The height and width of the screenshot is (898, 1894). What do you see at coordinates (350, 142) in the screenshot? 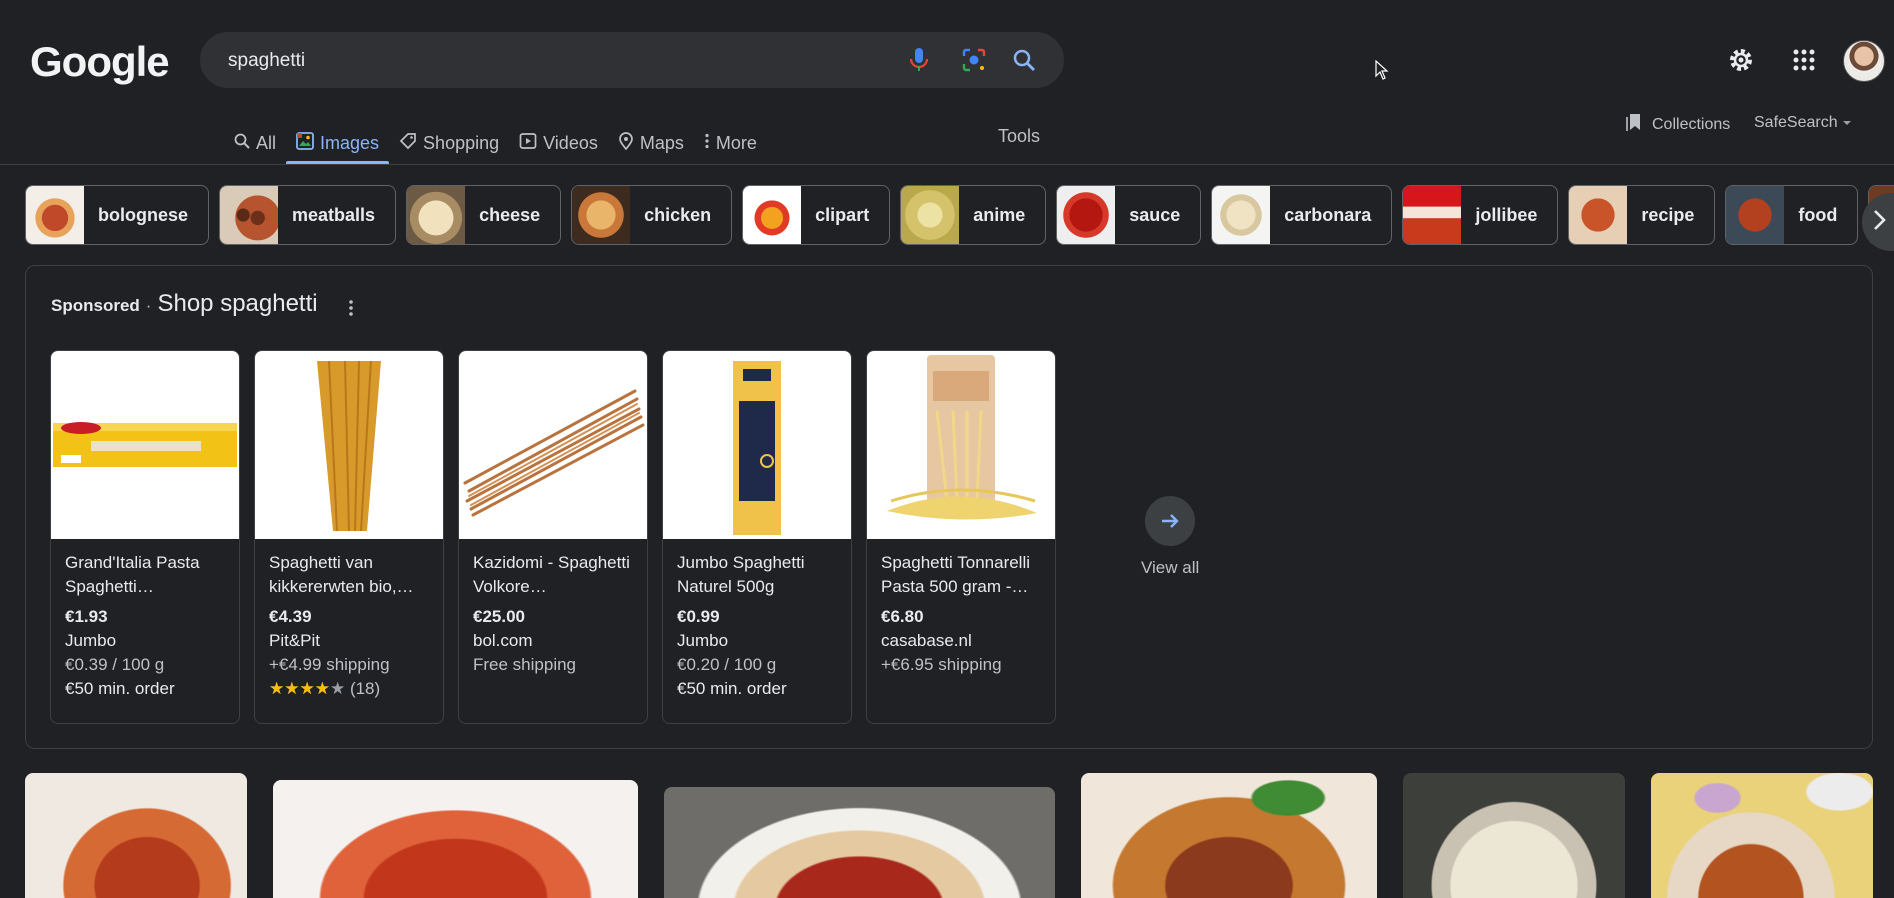
I see `tab-label: Images` at bounding box center [350, 142].